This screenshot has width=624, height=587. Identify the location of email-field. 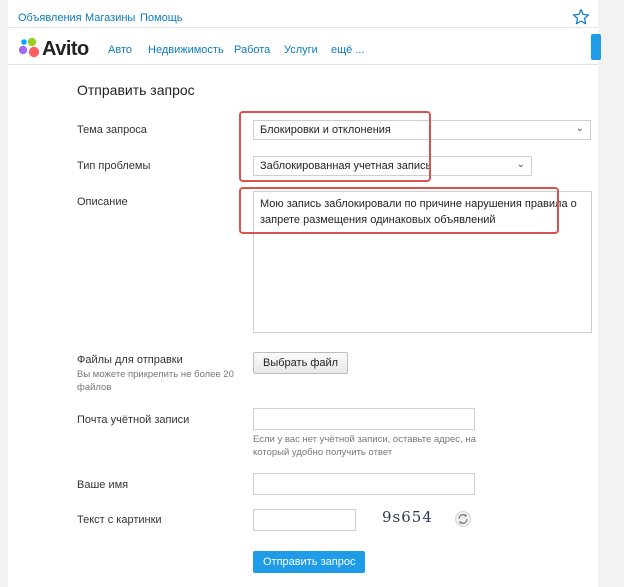
(364, 419).